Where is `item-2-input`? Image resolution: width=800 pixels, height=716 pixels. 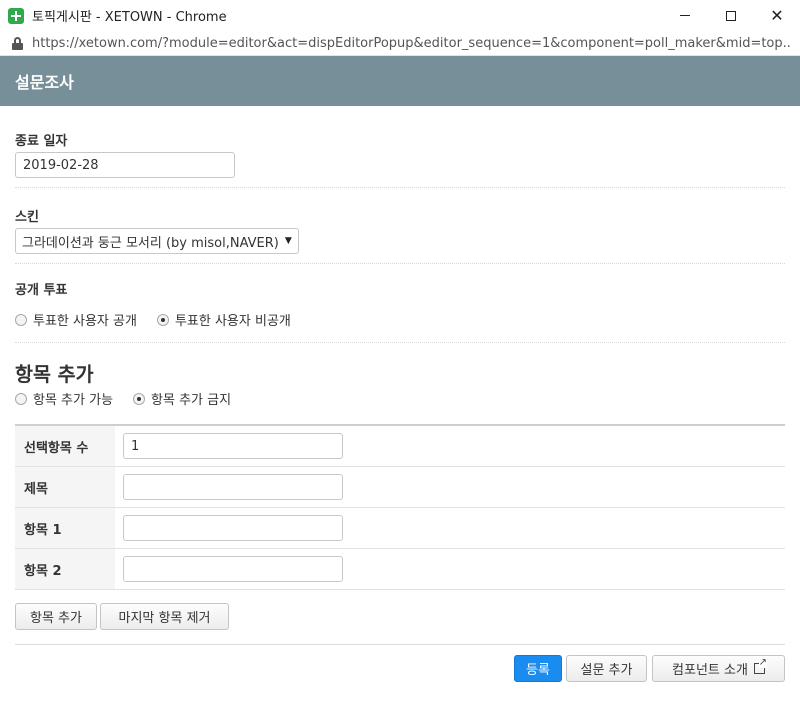
item-2-input is located at coordinates (233, 569).